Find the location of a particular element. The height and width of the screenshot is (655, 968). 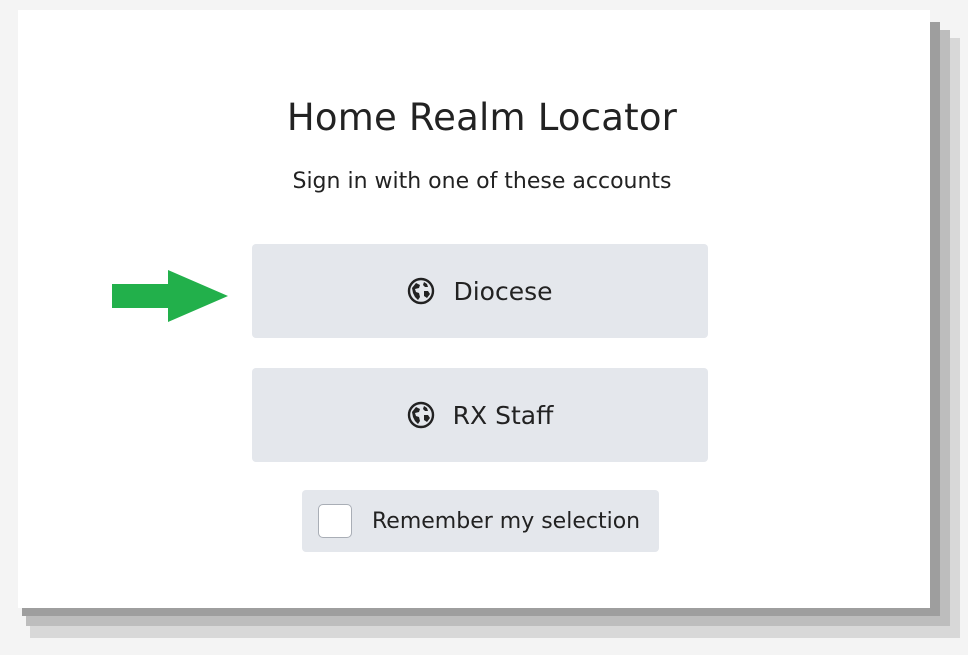

page-subtitle: Sign in with one of these accounts is located at coordinates (482, 181).